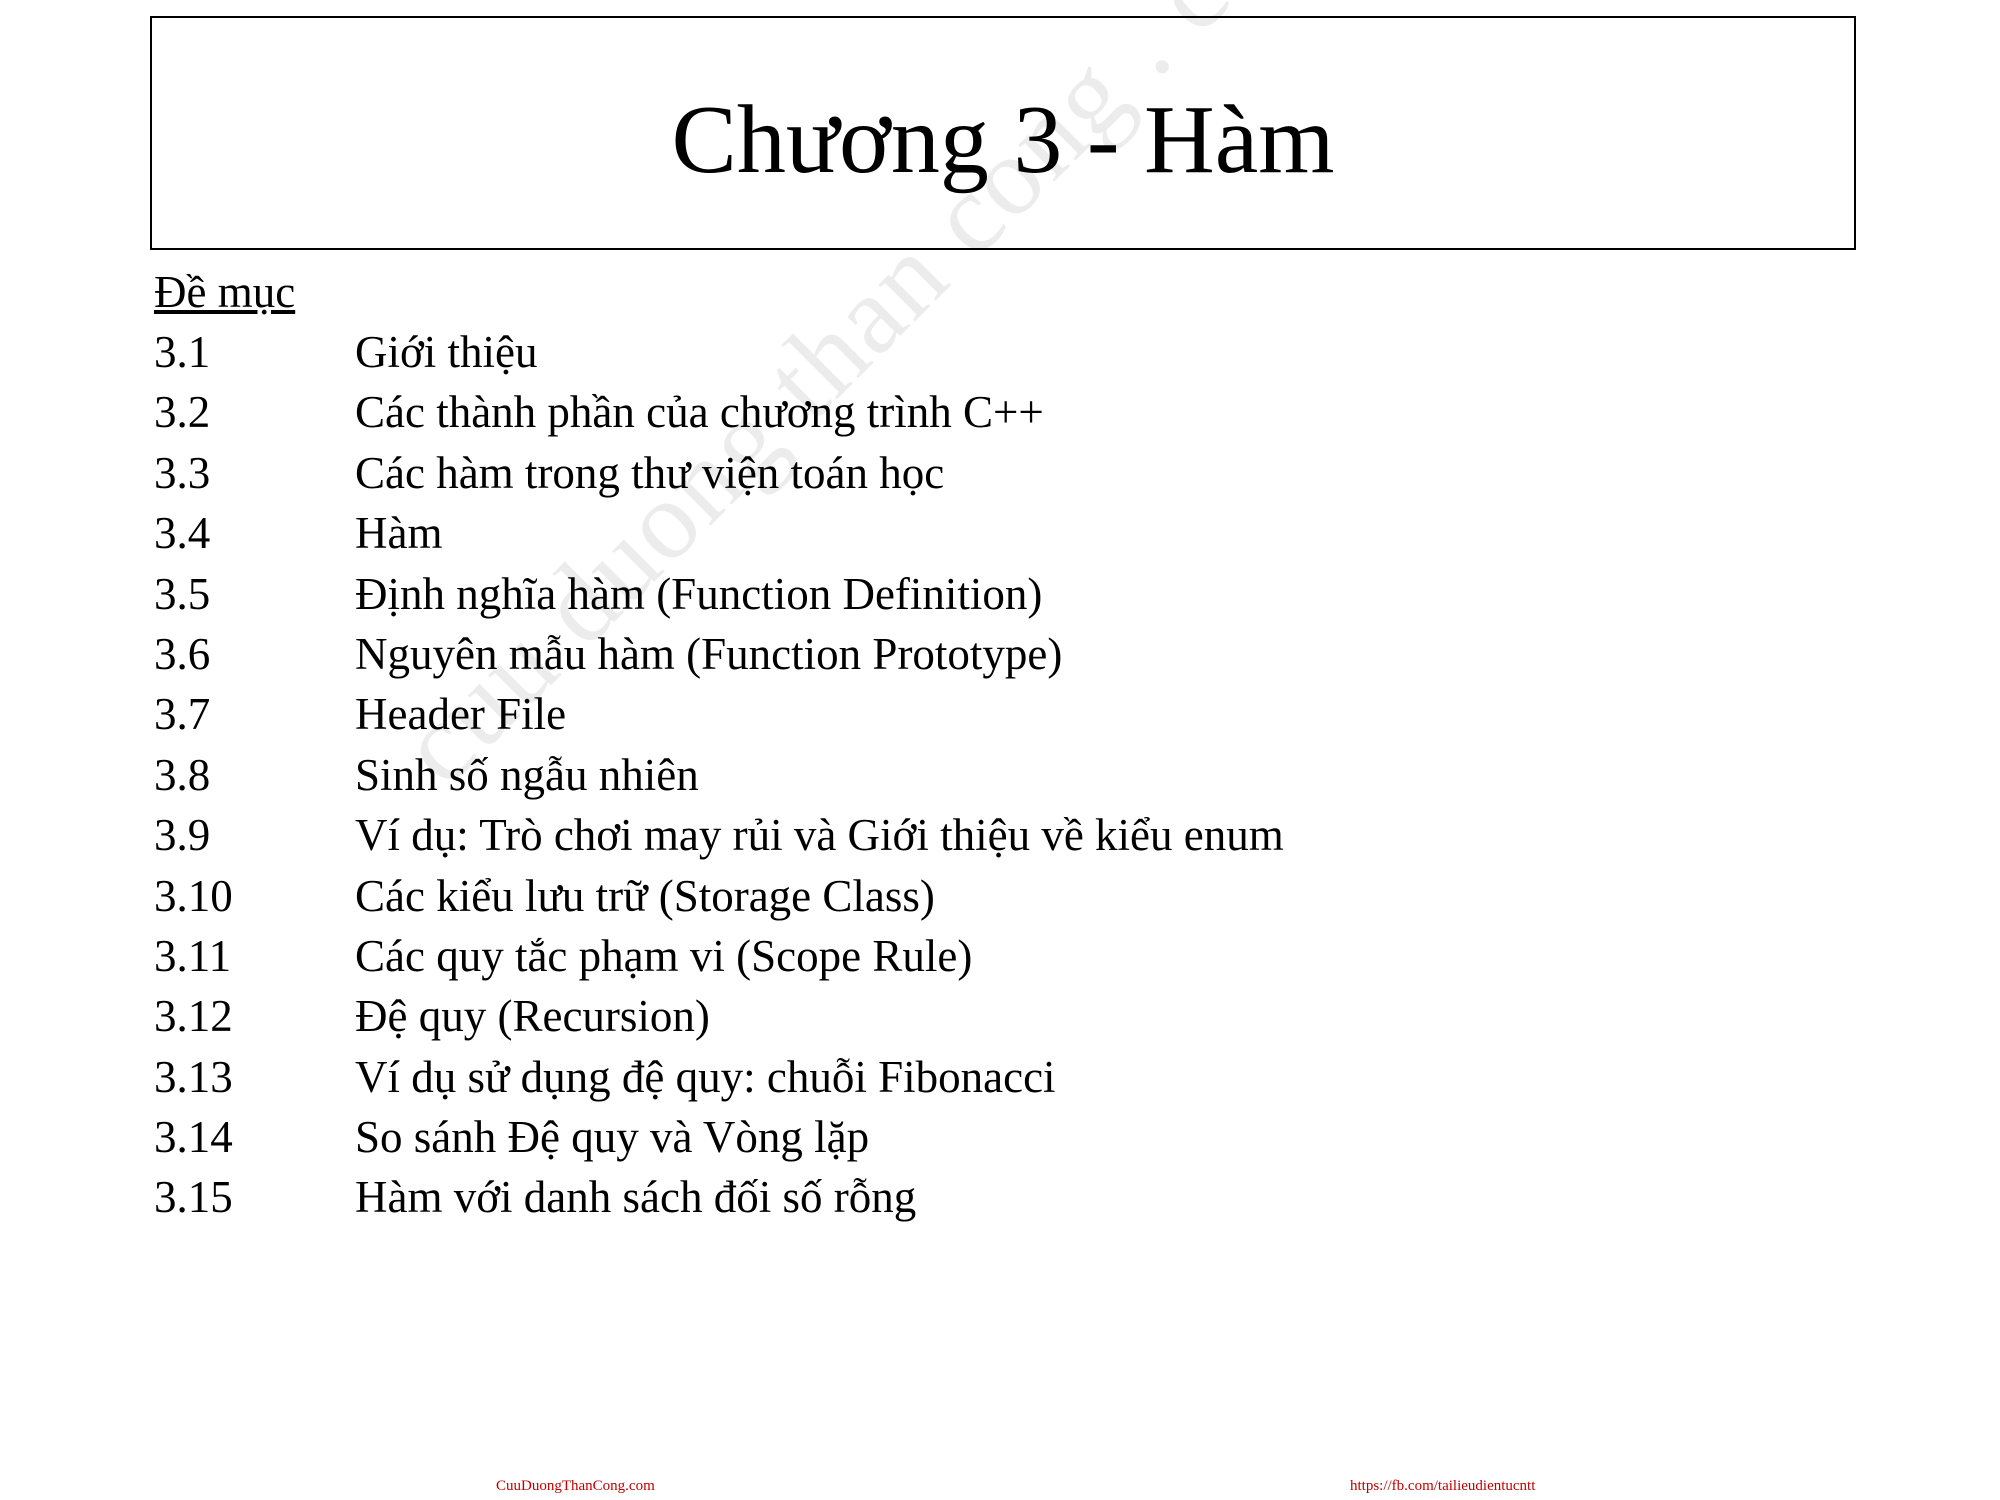  What do you see at coordinates (193, 895) in the screenshot?
I see `toc-item-number: 3.10` at bounding box center [193, 895].